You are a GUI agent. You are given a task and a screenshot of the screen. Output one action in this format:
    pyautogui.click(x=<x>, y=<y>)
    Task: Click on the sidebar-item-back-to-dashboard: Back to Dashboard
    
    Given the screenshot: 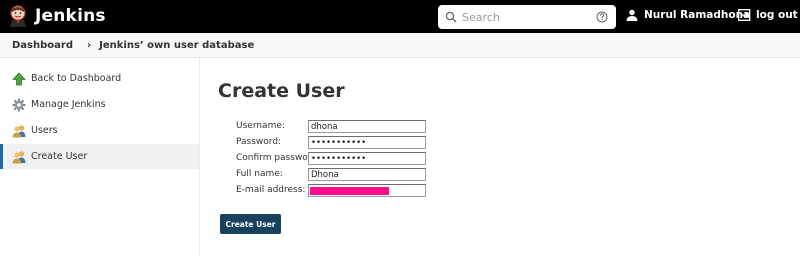 What is the action you would take?
    pyautogui.click(x=99, y=78)
    